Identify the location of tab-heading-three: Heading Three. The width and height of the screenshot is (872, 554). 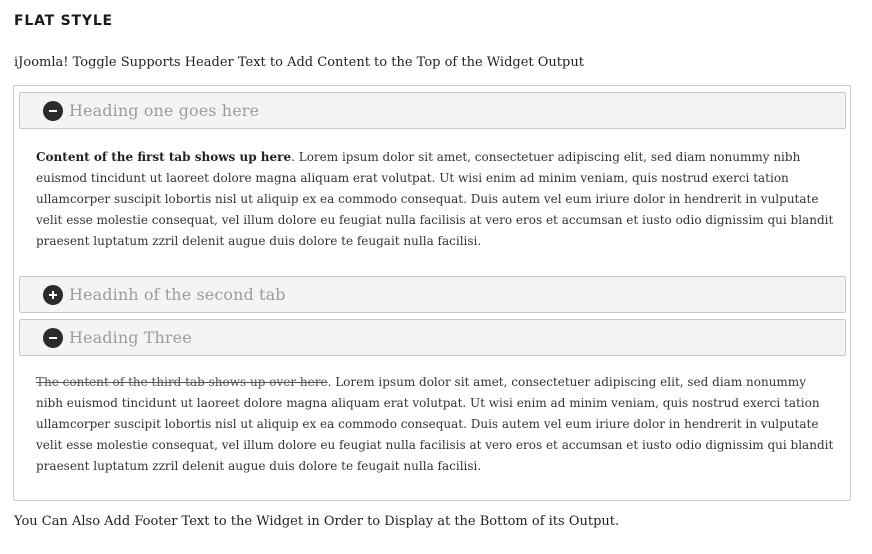
(432, 337).